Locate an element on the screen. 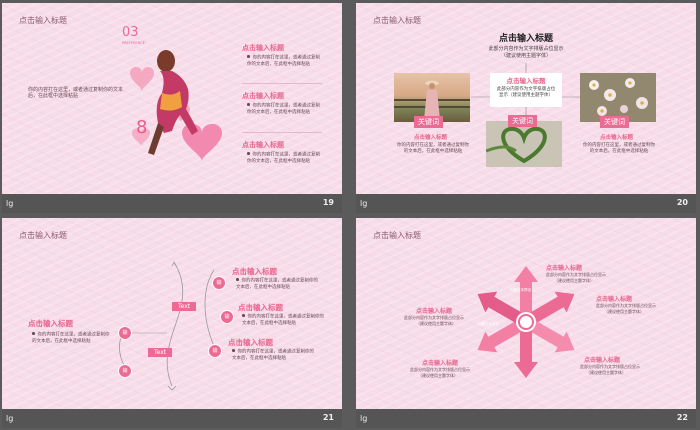 Image resolution: width=700 pixels, height=430 pixels. slide-footer: lg 22 is located at coordinates (526, 418).